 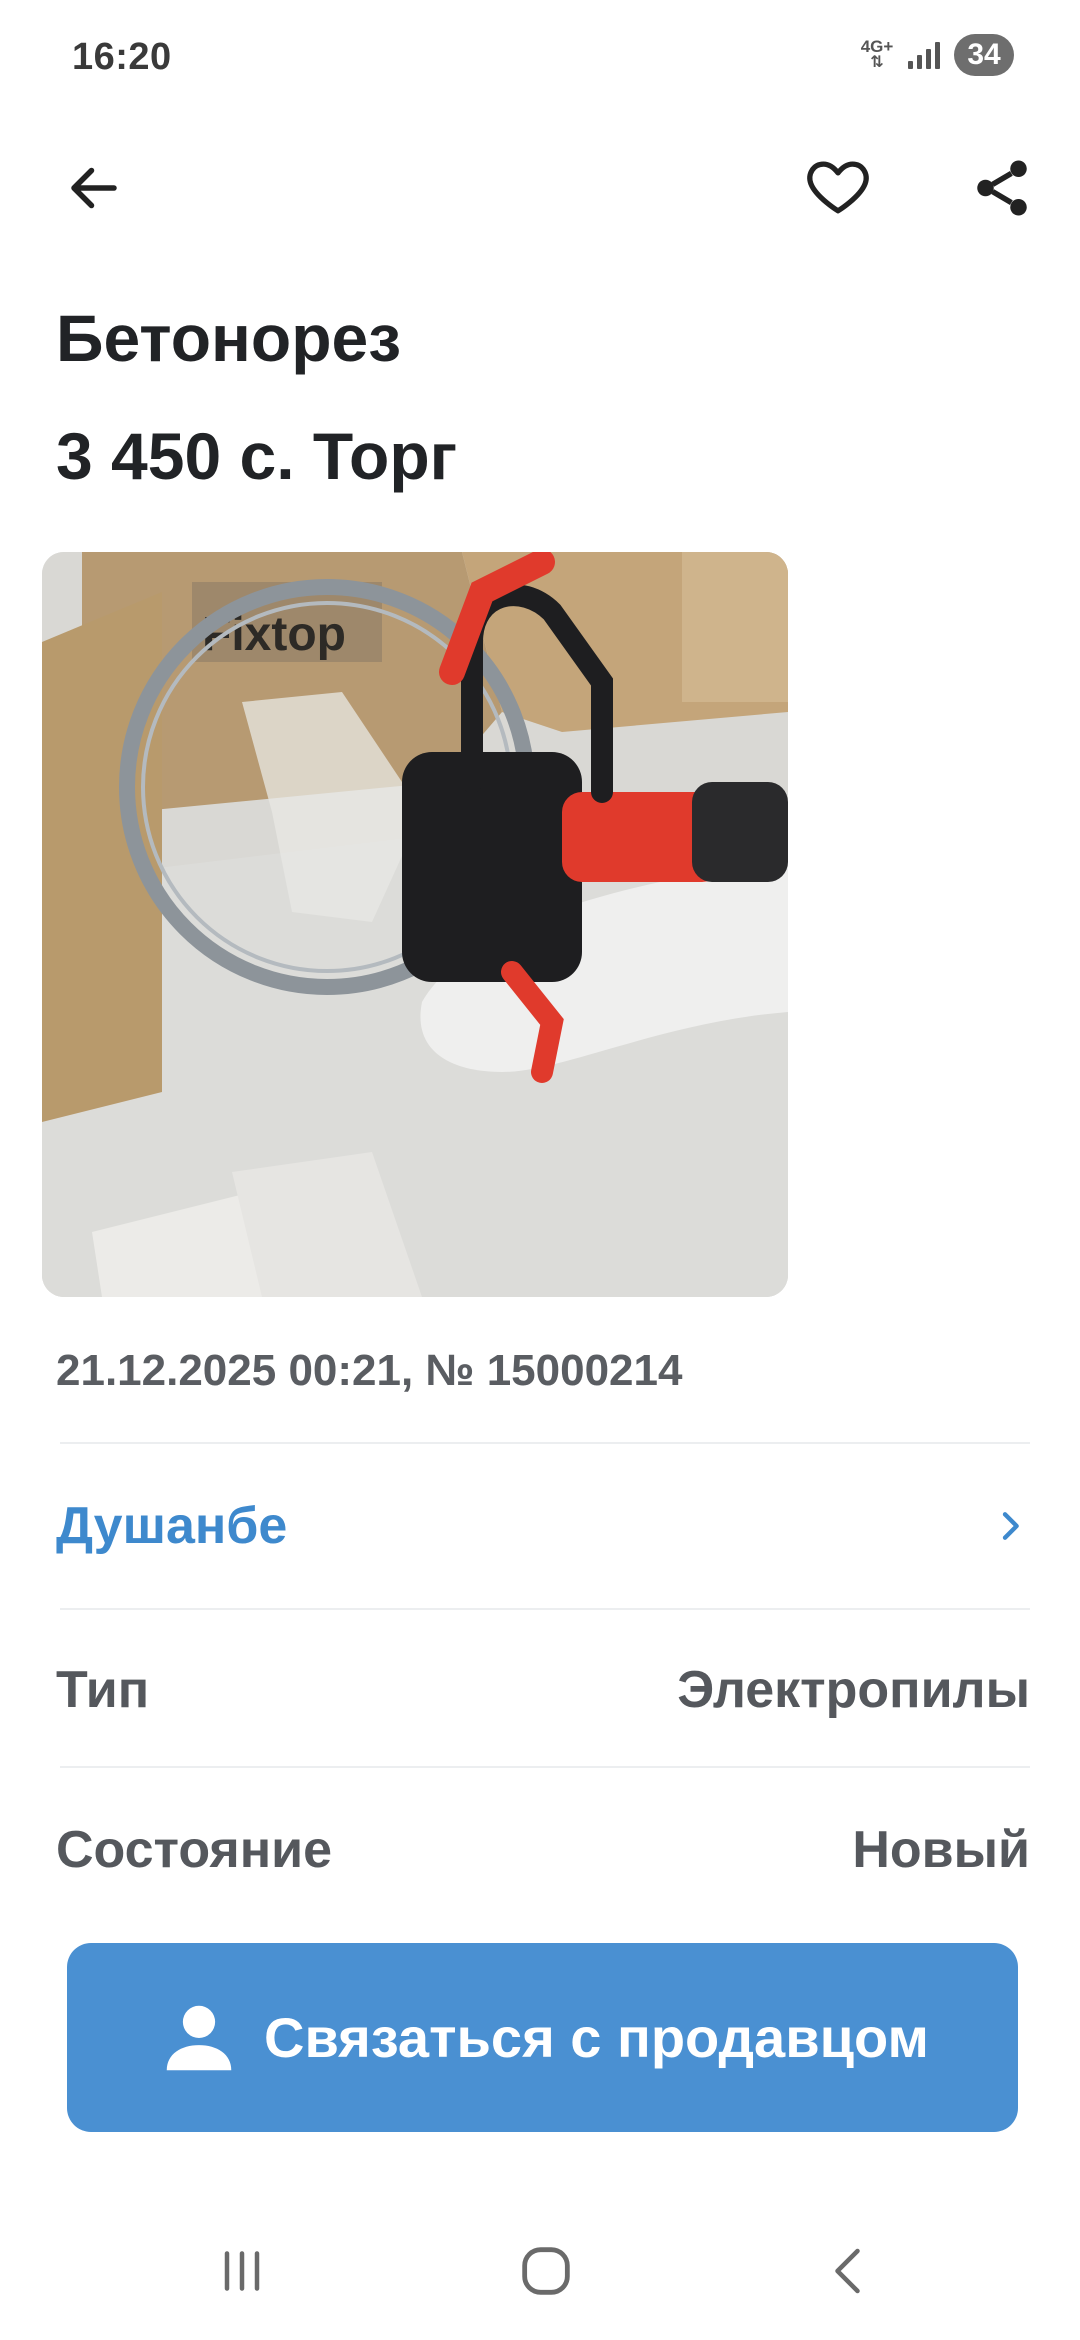 What do you see at coordinates (596, 2037) in the screenshot?
I see `contact-seller-label: Связаться с продавцом` at bounding box center [596, 2037].